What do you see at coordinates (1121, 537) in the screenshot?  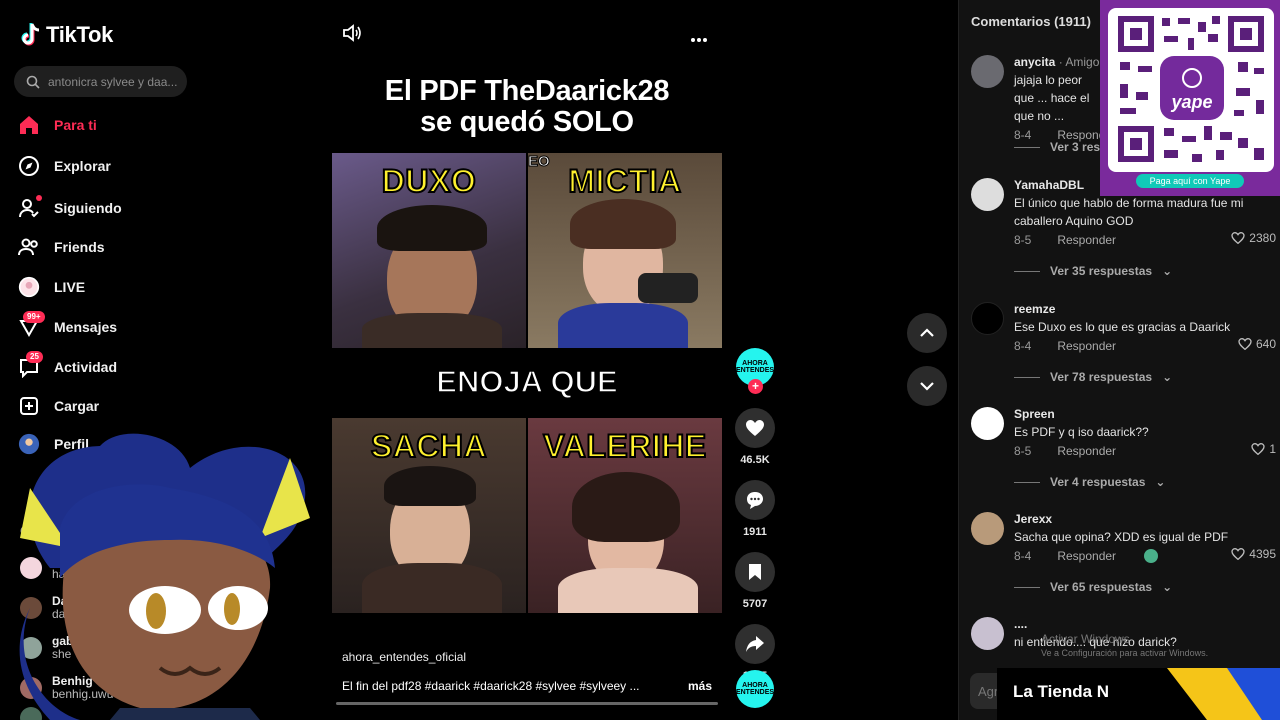 I see `comment-text: Sacha que opina? XDD es igual de PDF` at bounding box center [1121, 537].